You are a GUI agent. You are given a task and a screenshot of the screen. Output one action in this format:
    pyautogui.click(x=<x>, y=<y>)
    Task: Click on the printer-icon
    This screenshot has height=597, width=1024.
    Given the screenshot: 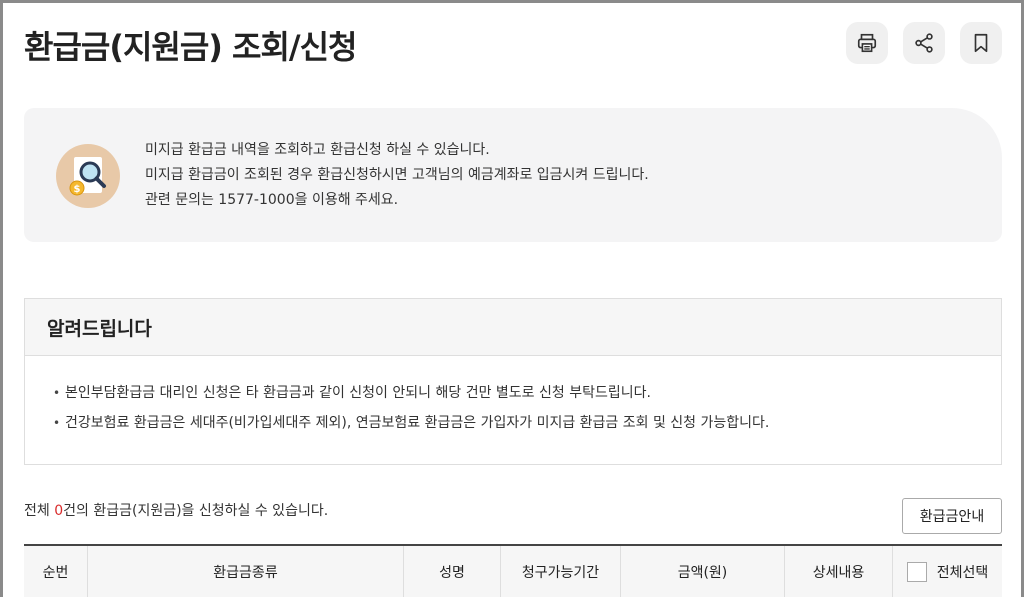 What is the action you would take?
    pyautogui.click(x=867, y=43)
    